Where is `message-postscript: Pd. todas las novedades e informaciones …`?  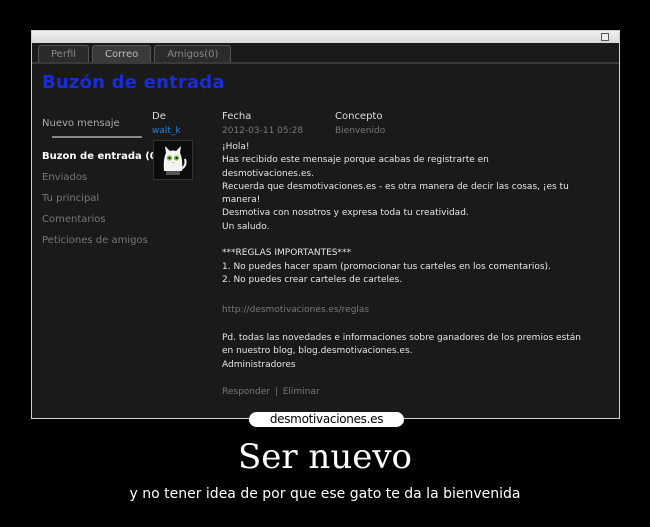
message-postscript: Pd. todas las novedades e informaciones … is located at coordinates (417, 352).